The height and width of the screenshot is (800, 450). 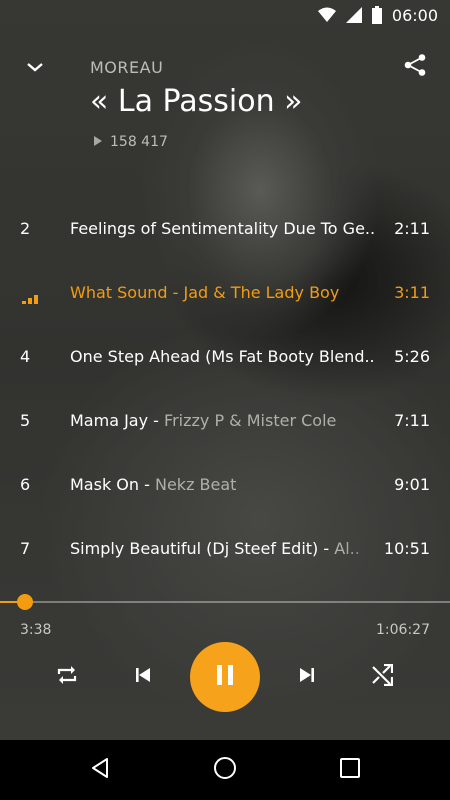 What do you see at coordinates (119, 292) in the screenshot?
I see `track-title: What Sound` at bounding box center [119, 292].